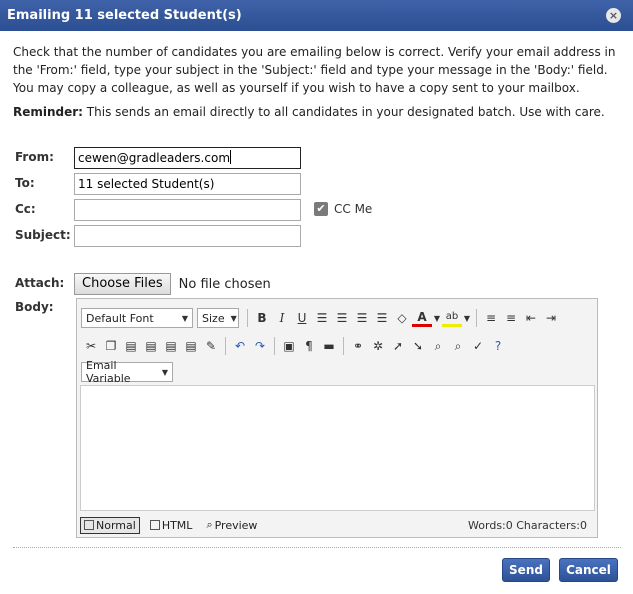 Image resolution: width=633 pixels, height=594 pixels. What do you see at coordinates (398, 346) in the screenshot?
I see `anchor-icon: ➚` at bounding box center [398, 346].